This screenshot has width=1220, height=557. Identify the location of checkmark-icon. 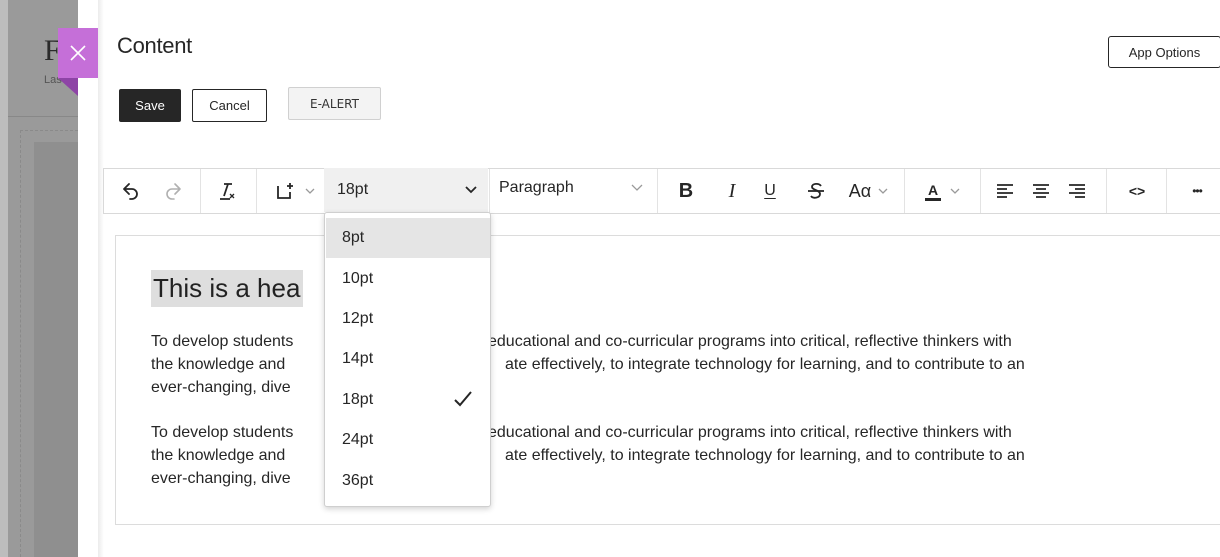
(463, 399).